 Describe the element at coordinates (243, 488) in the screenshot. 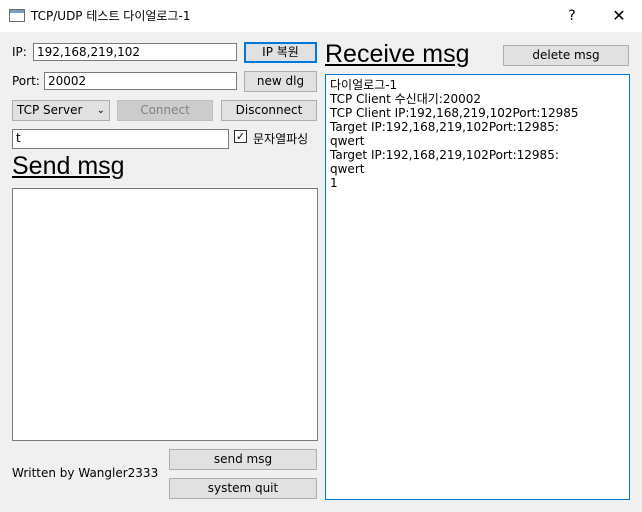

I see `system-quit-button: system quit` at that location.